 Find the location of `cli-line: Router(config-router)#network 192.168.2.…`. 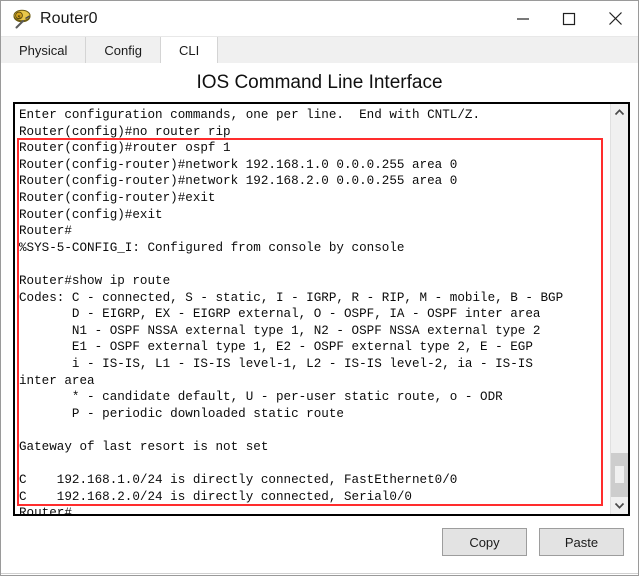

cli-line: Router(config-router)#network 192.168.2.… is located at coordinates (238, 181).